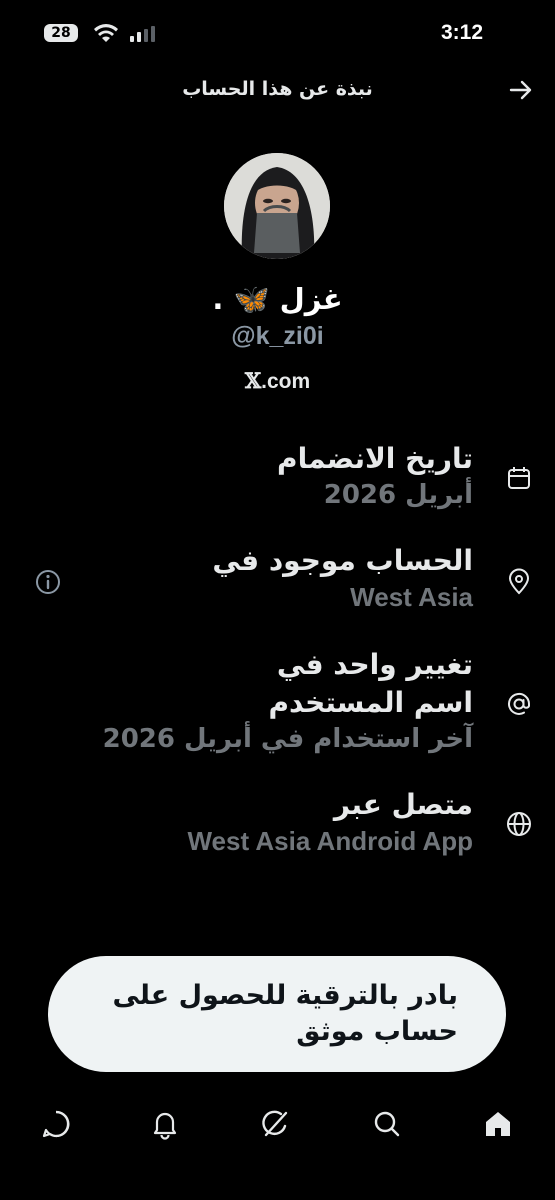  I want to click on info-joined-date: أبريل 2026, so click(398, 495).